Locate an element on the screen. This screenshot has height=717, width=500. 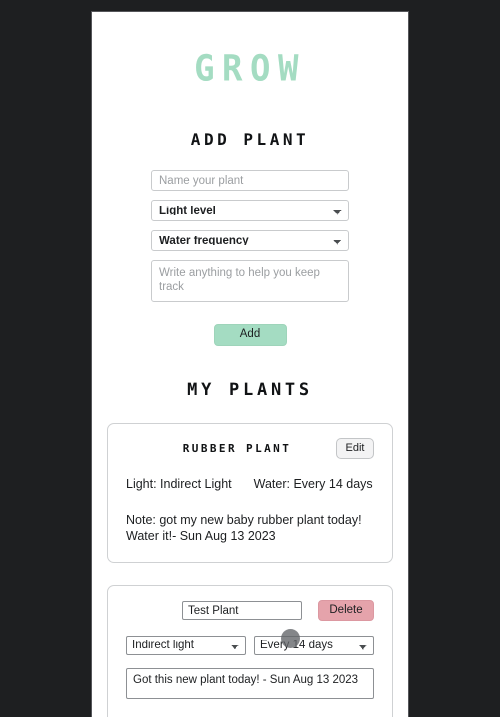
plant-edit-name-wrap is located at coordinates (218, 610).